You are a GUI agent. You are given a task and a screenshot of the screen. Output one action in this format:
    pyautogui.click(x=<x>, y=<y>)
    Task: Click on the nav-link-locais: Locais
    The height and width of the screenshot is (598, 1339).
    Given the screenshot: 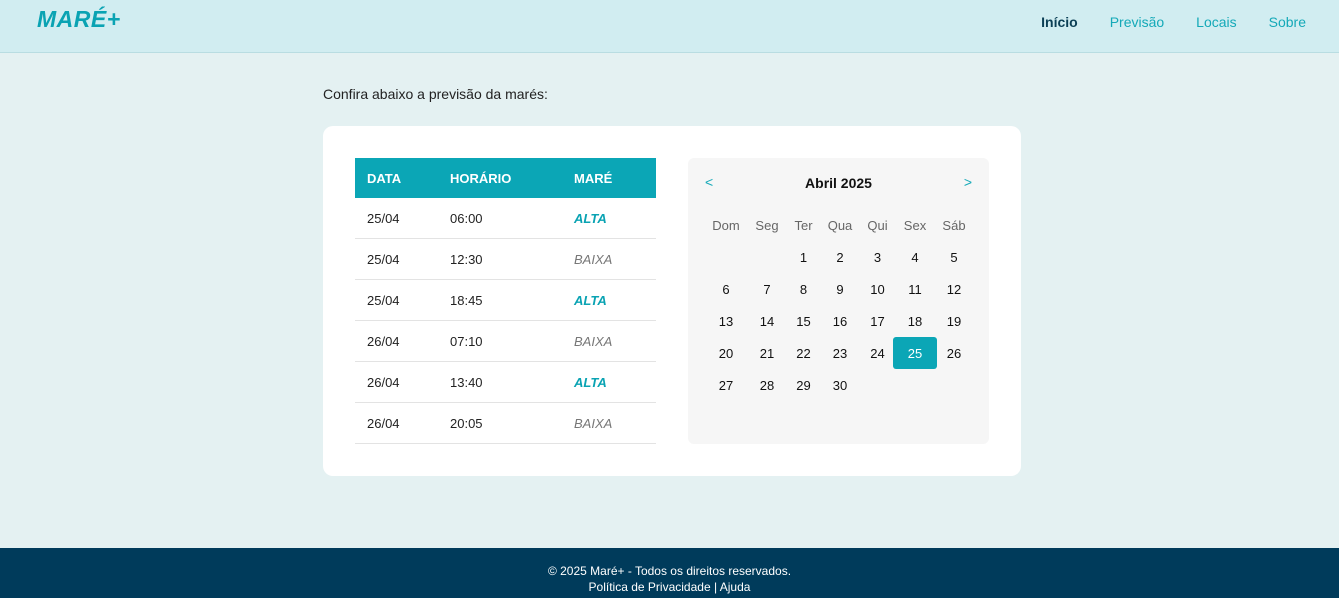 What is the action you would take?
    pyautogui.click(x=1216, y=22)
    